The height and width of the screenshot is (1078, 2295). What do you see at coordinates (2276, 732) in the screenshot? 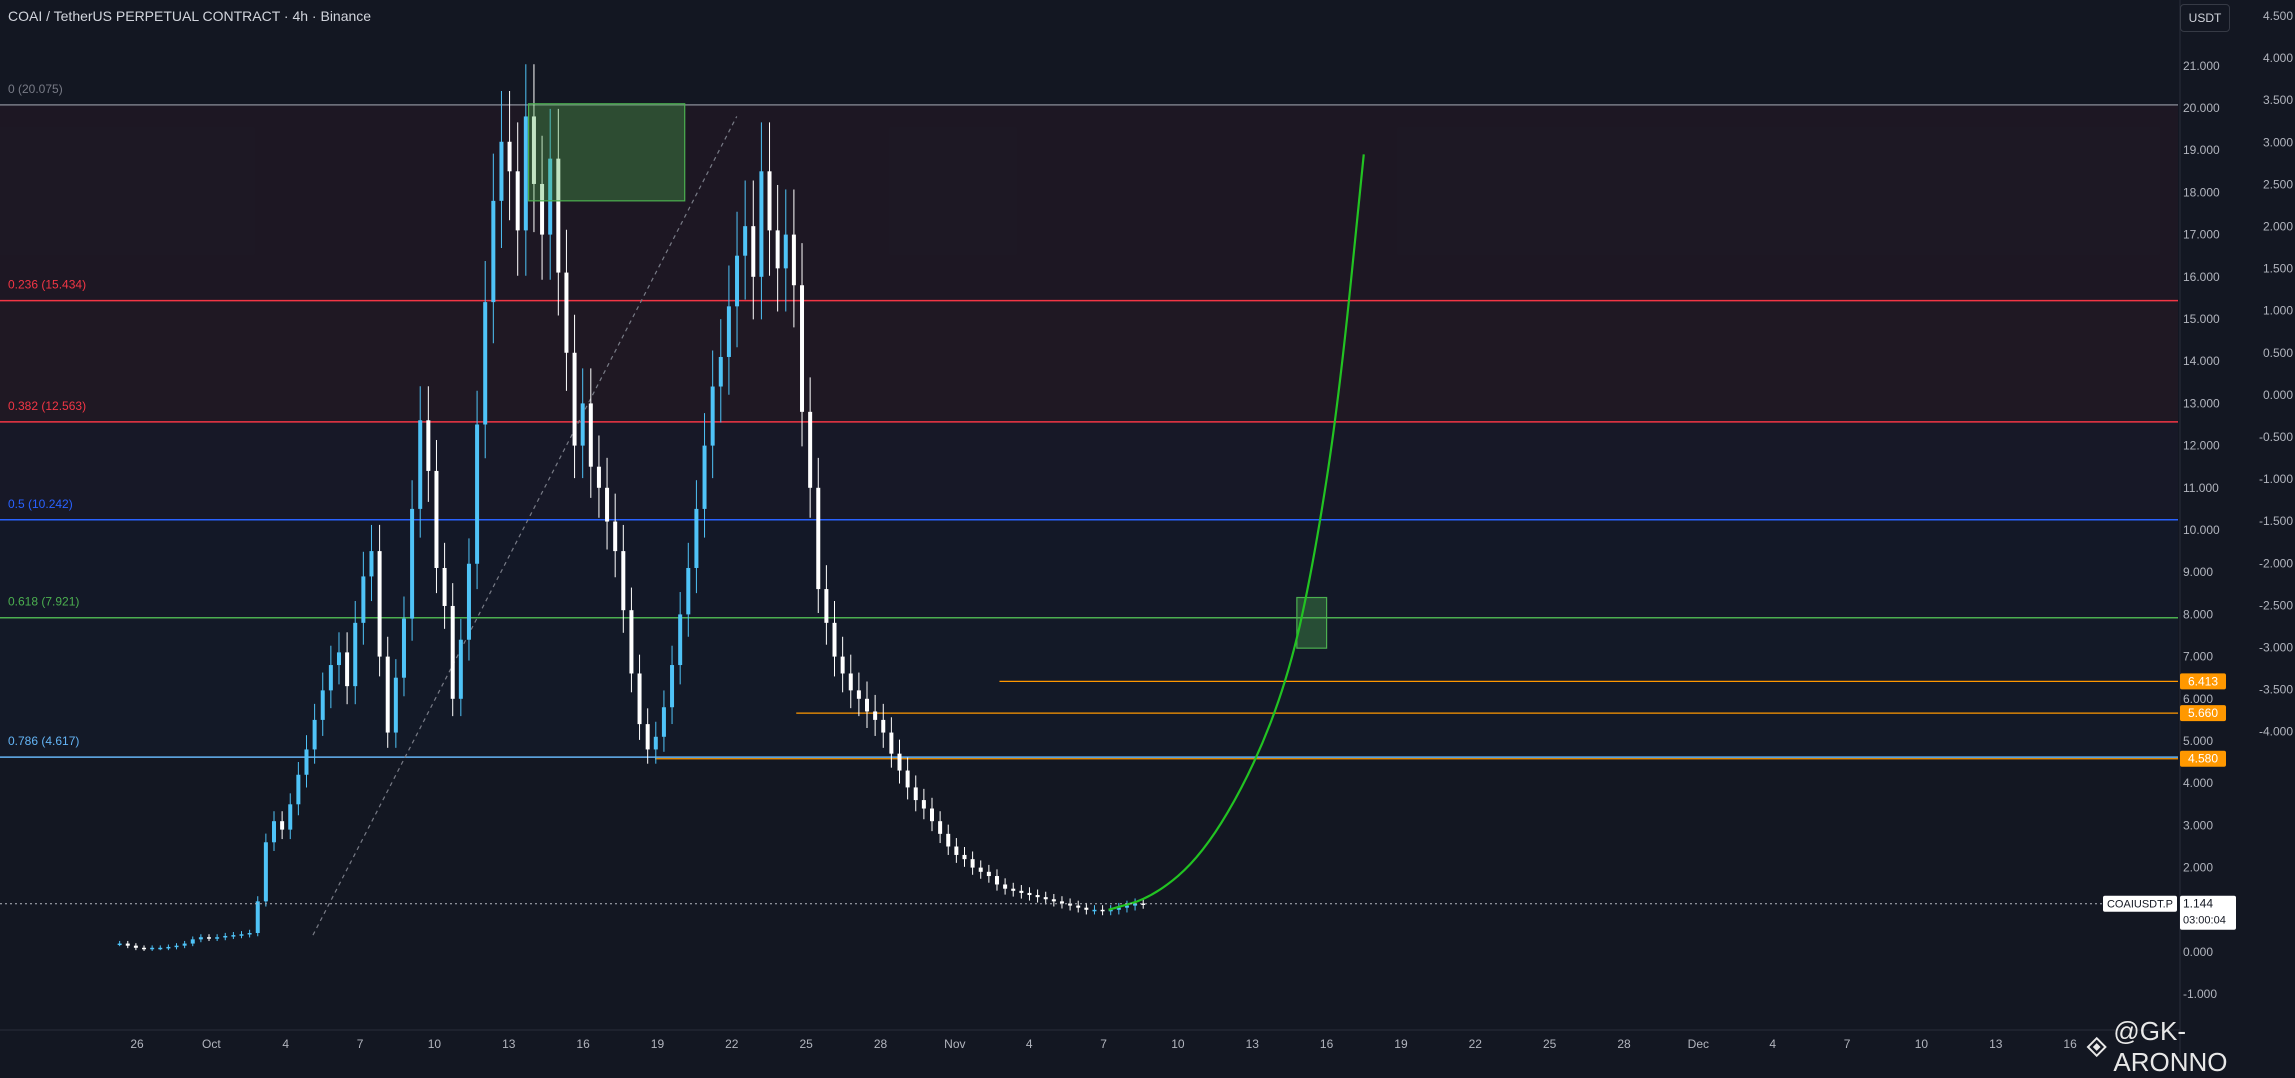
I see `secondary-axis-tick-label: -4.000` at bounding box center [2276, 732].